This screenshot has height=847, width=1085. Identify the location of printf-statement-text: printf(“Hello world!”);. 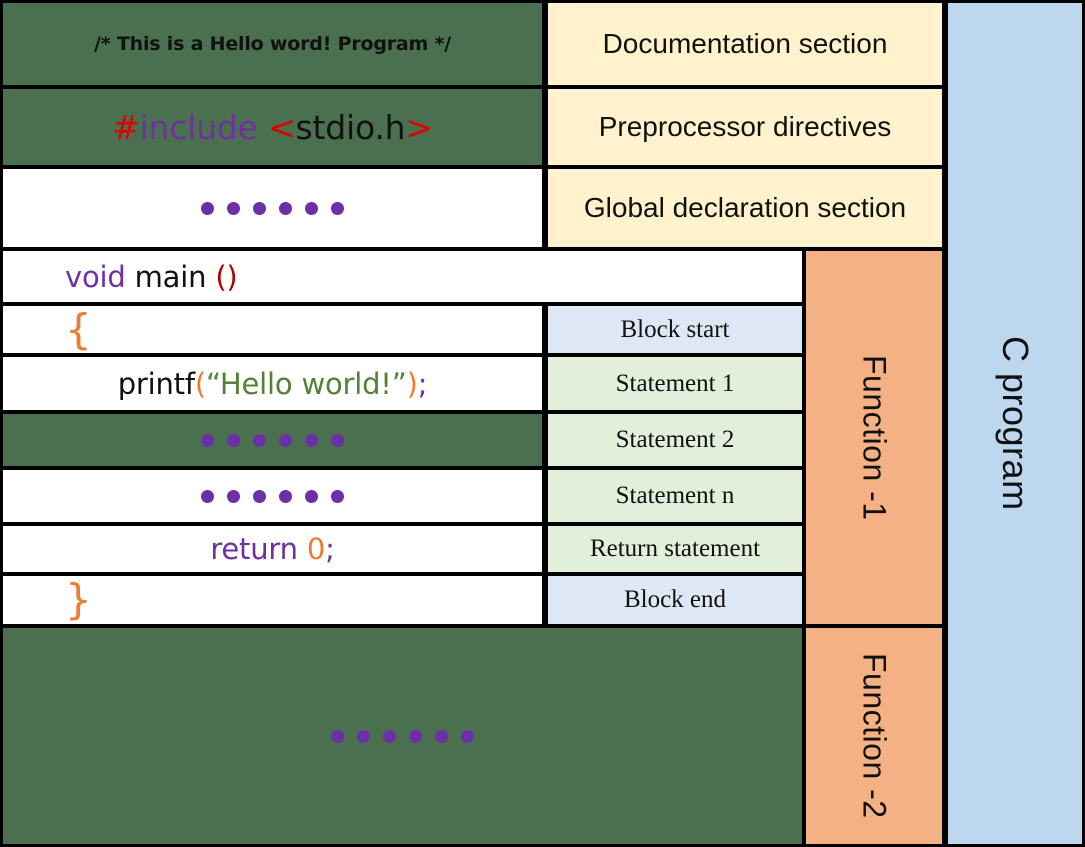
(273, 384).